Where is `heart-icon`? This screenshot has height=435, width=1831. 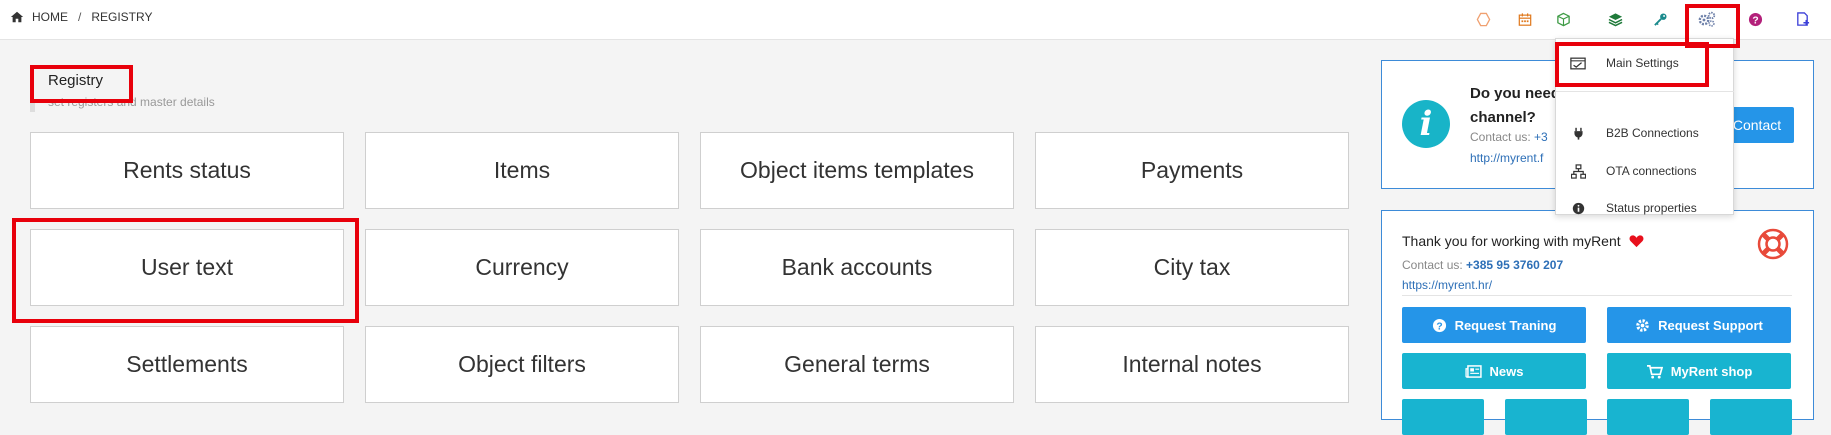 heart-icon is located at coordinates (1636, 241).